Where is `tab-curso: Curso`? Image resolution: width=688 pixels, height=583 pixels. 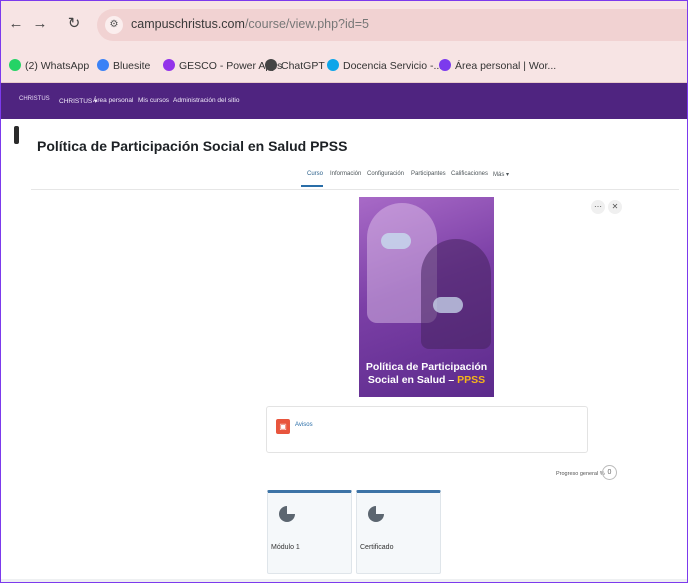
tab-curso: Curso is located at coordinates (315, 174).